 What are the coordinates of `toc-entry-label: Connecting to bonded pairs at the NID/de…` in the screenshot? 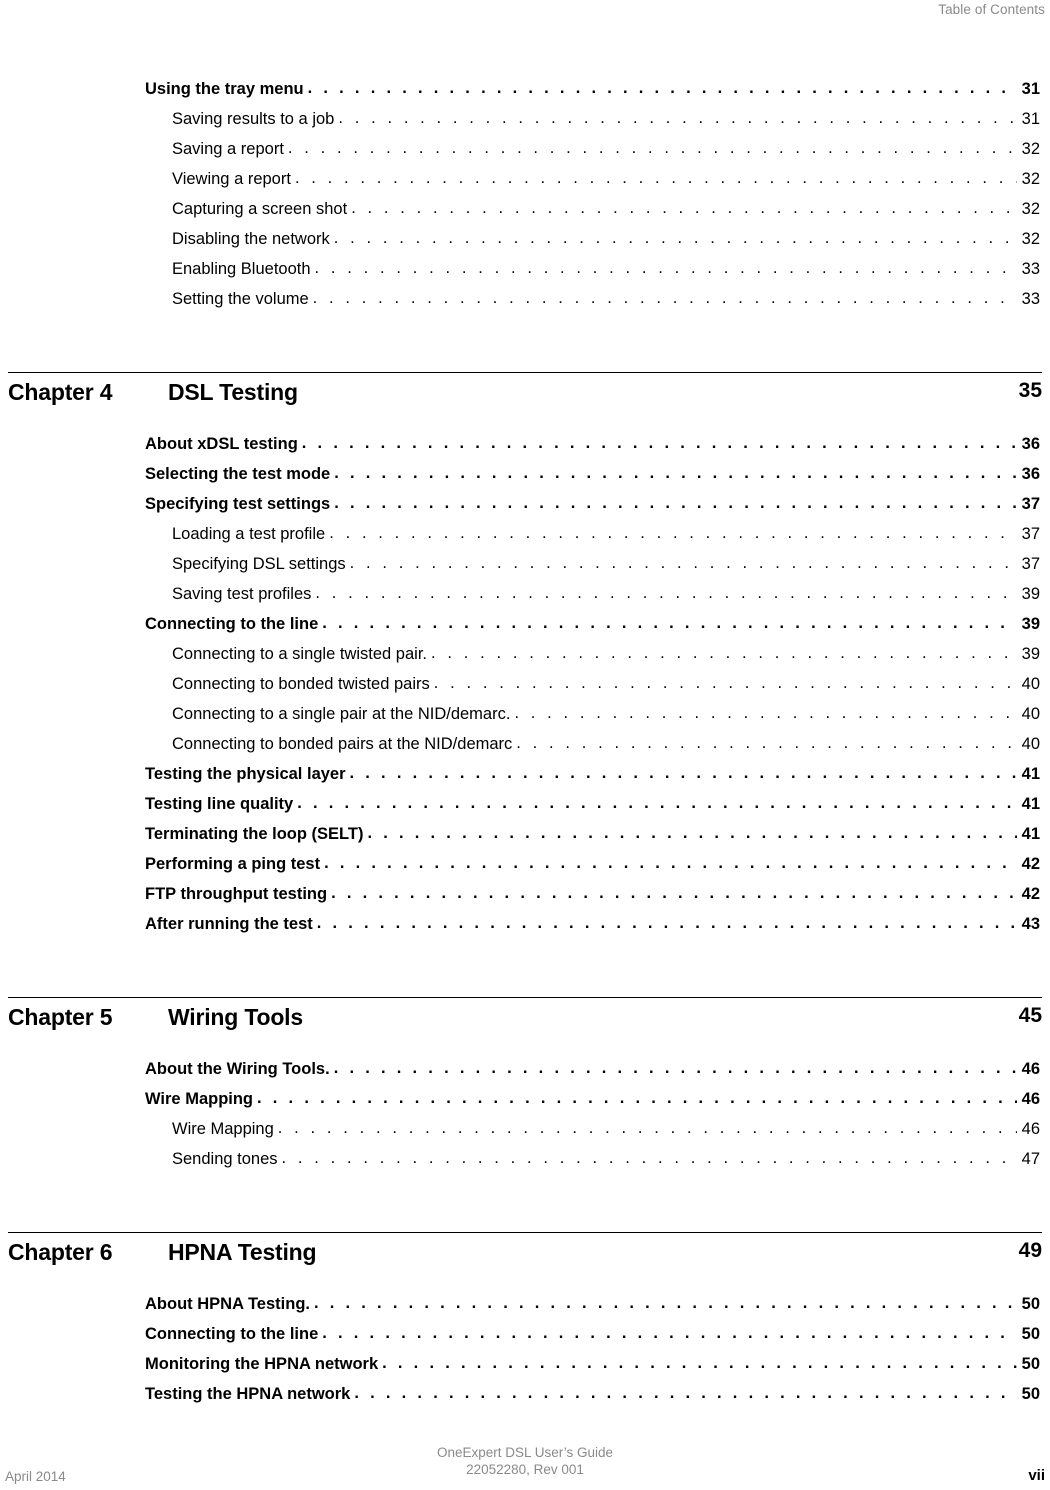 It's located at (342, 744).